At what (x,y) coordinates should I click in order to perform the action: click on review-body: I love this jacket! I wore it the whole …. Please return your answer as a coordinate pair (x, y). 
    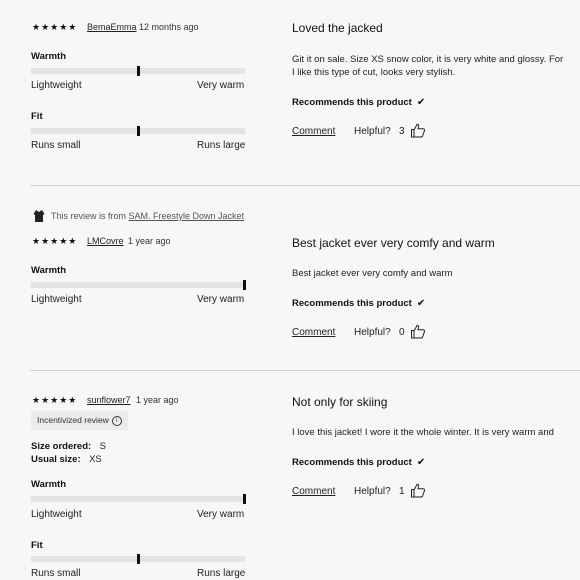
    Looking at the image, I should click on (423, 432).